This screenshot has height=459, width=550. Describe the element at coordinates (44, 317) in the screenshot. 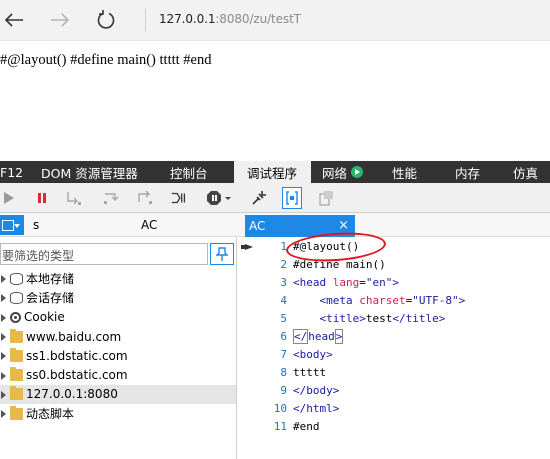

I see `tree-item-label: Cookie` at that location.